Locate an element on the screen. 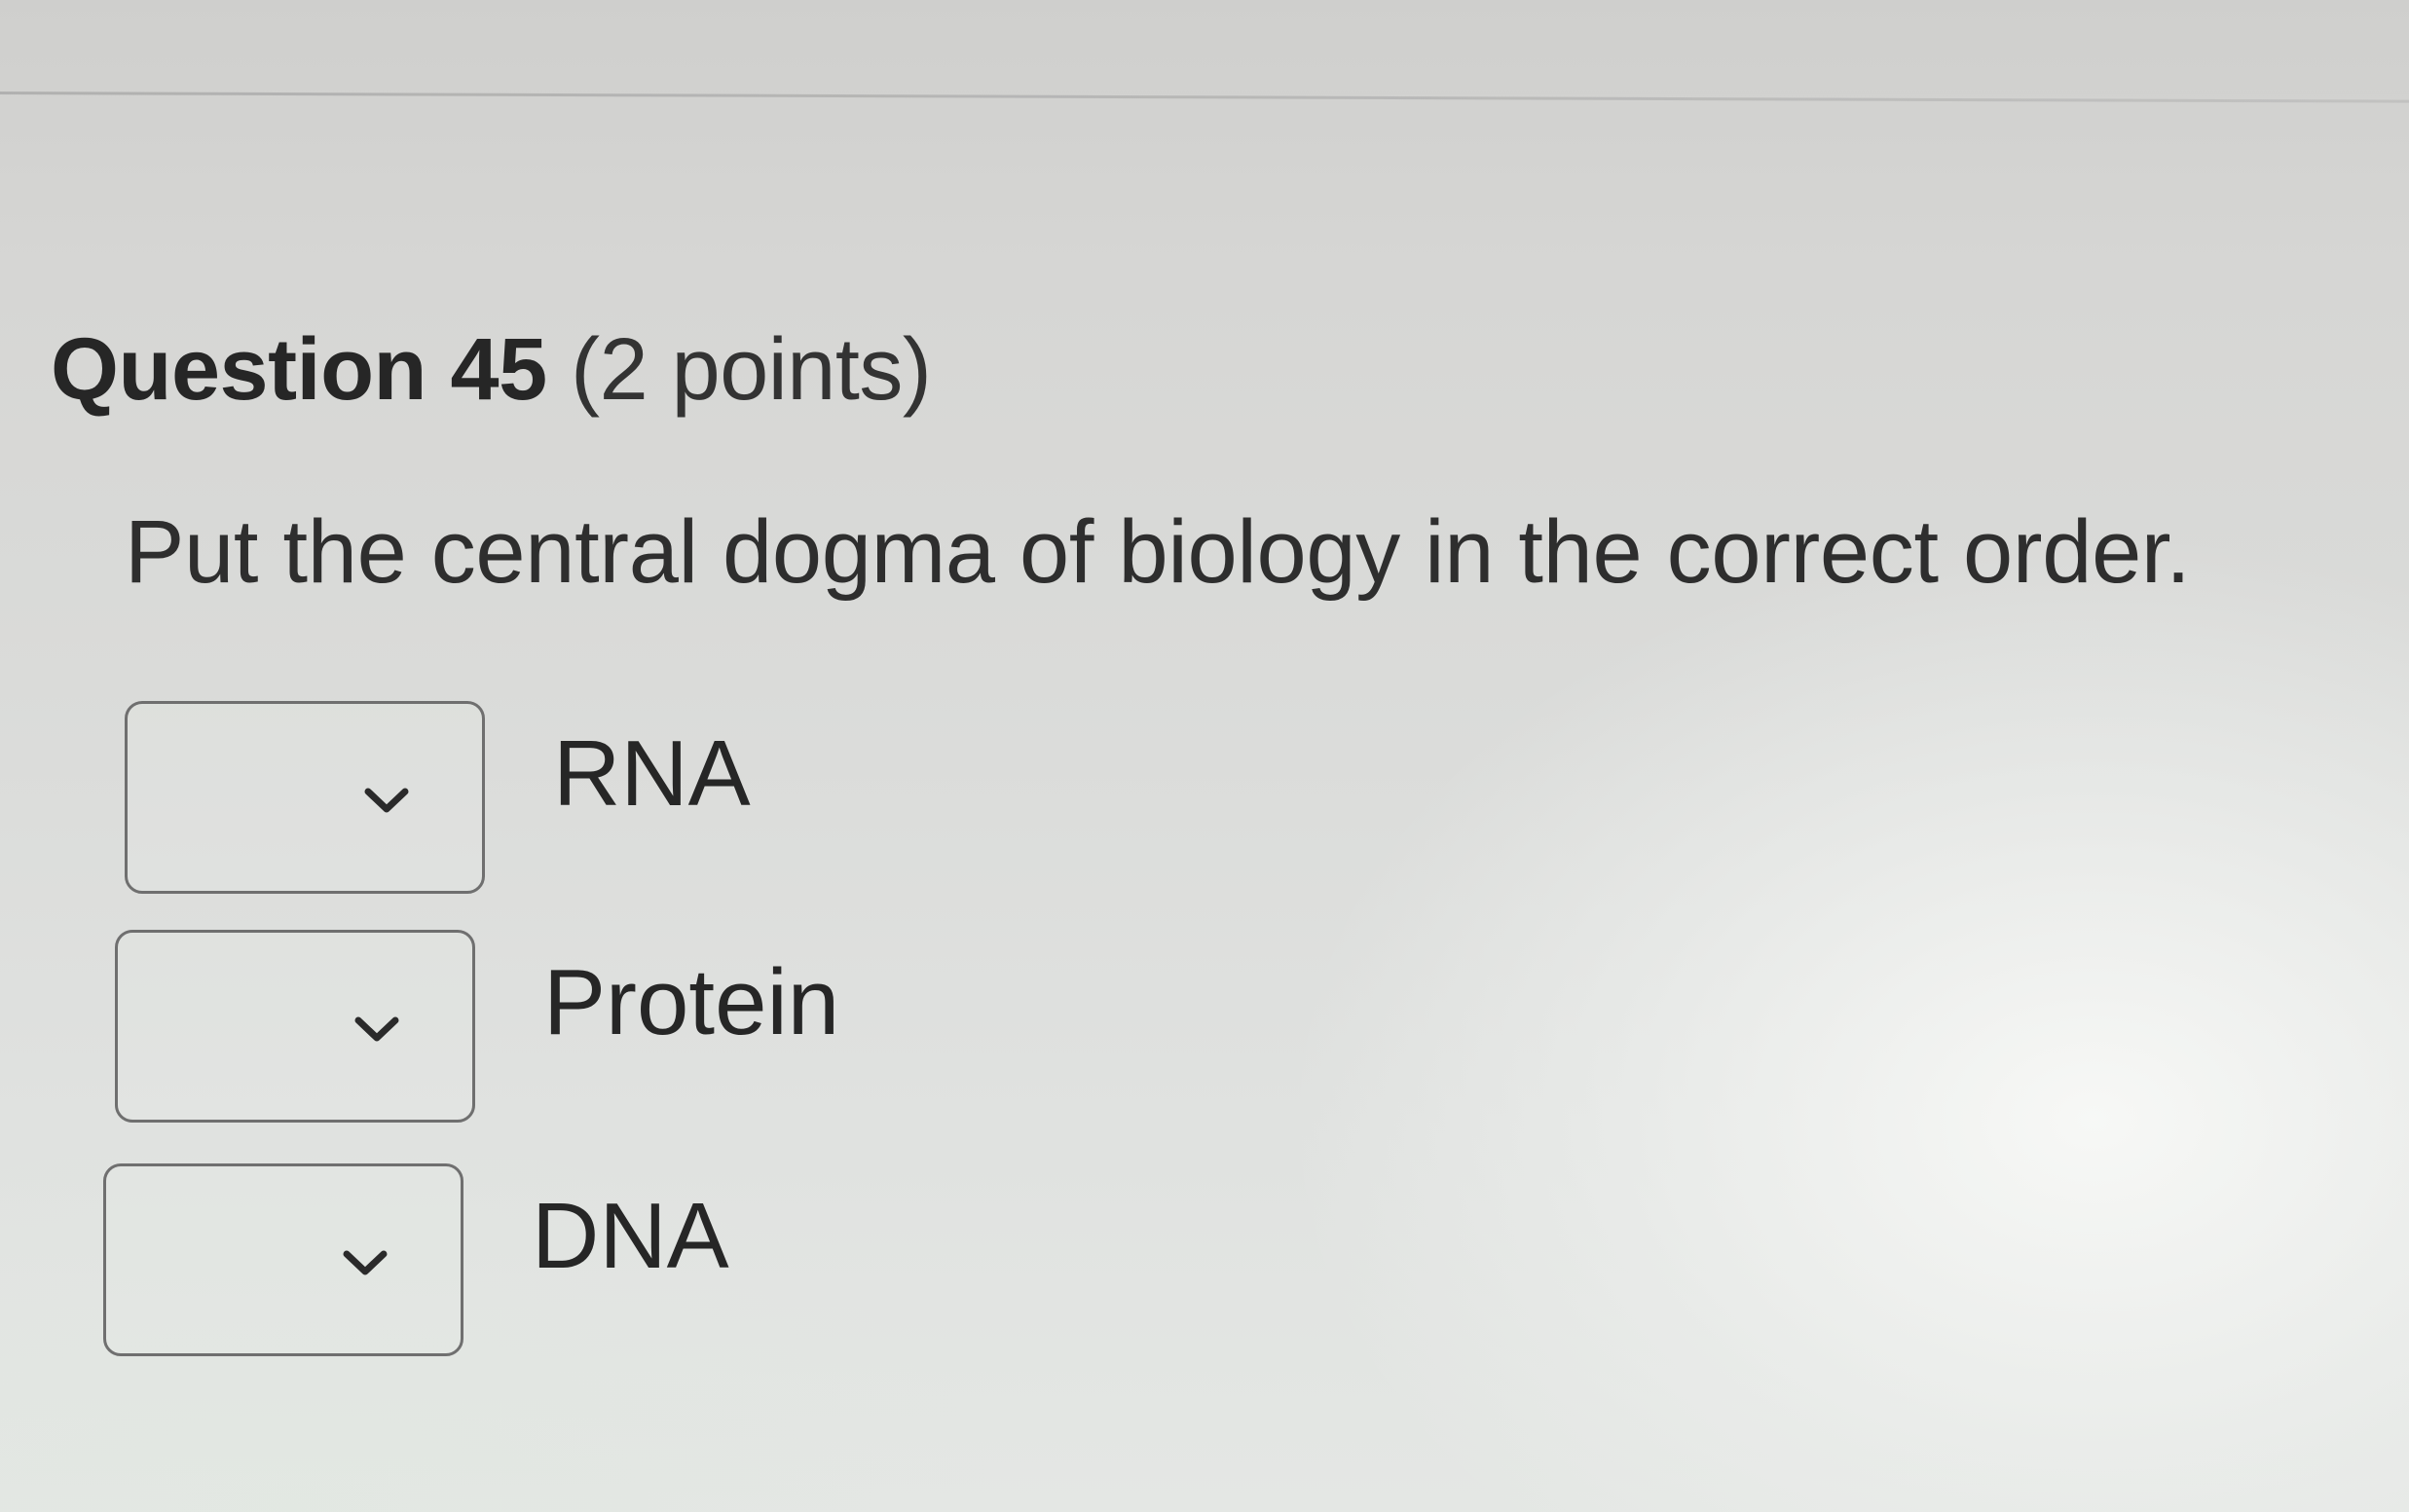 Image resolution: width=2409 pixels, height=1512 pixels. order-item-label-dna: DNA is located at coordinates (631, 1236).